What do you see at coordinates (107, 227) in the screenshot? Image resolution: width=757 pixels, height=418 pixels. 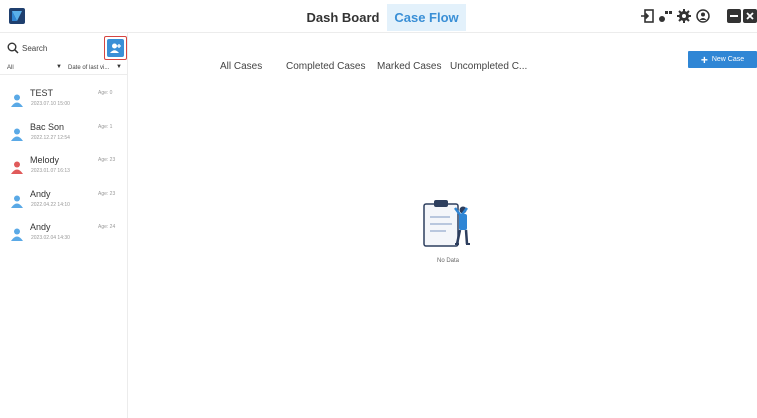 I see `case-age: Age: 24` at bounding box center [107, 227].